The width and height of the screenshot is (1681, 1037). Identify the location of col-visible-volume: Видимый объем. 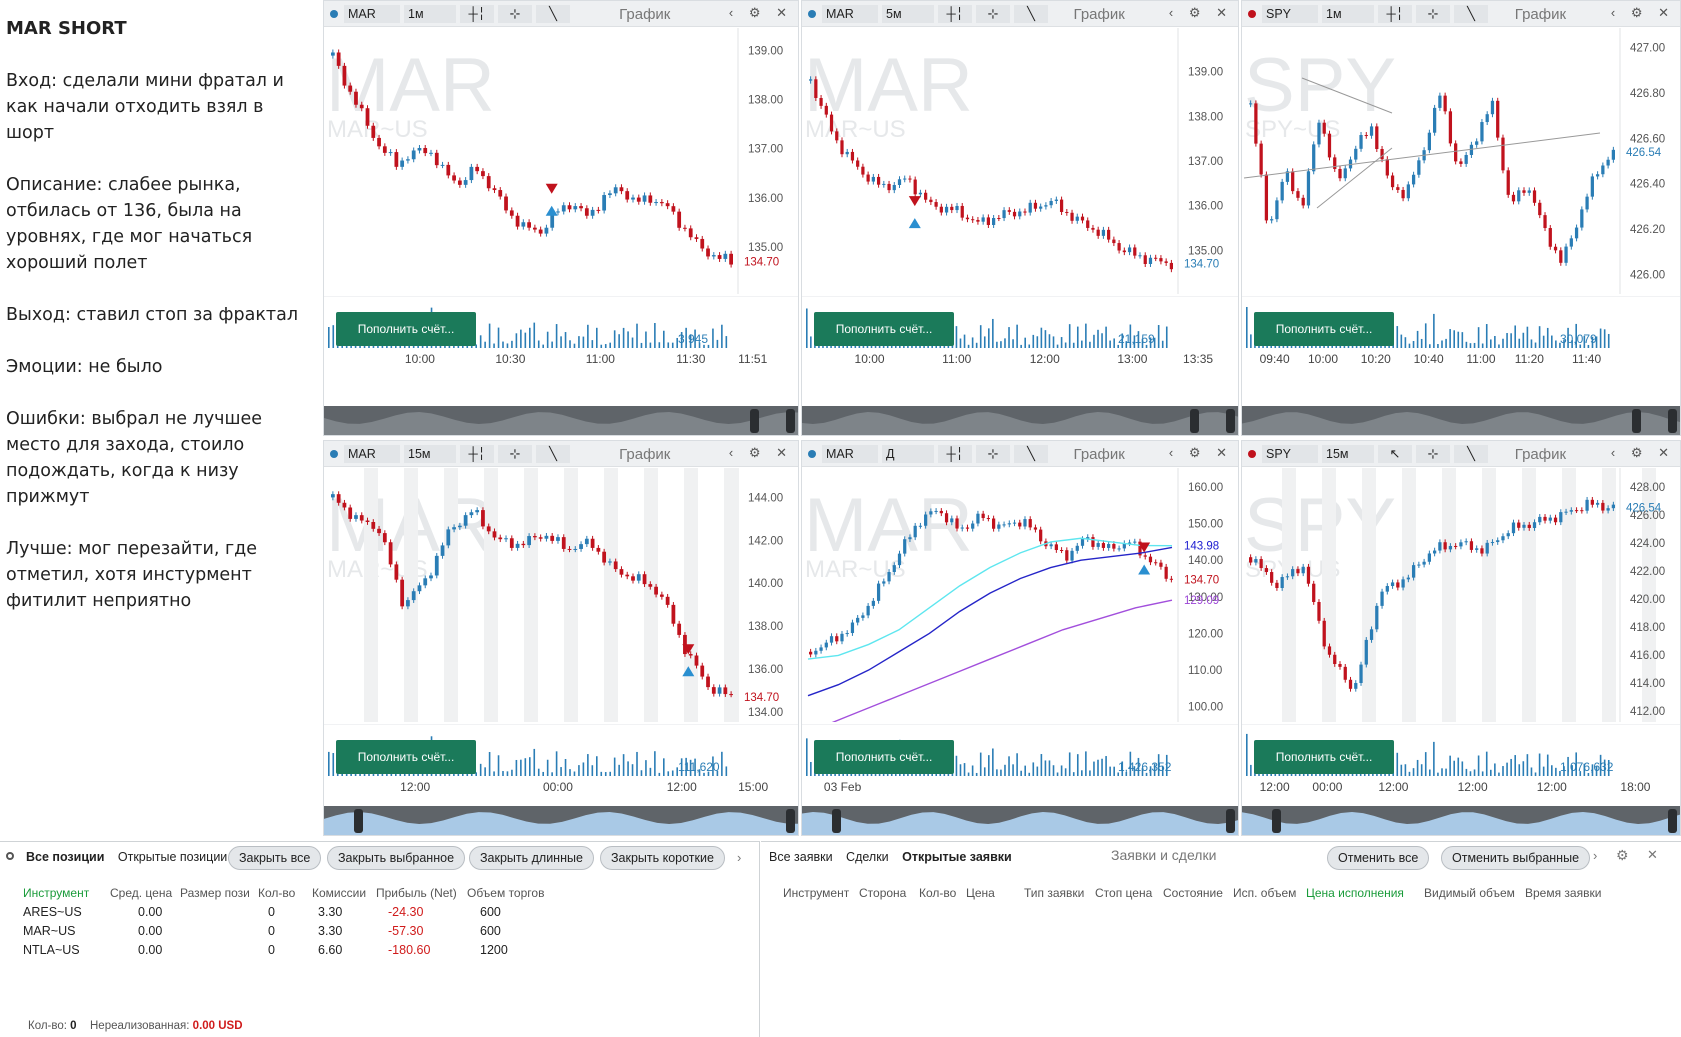
(1469, 893).